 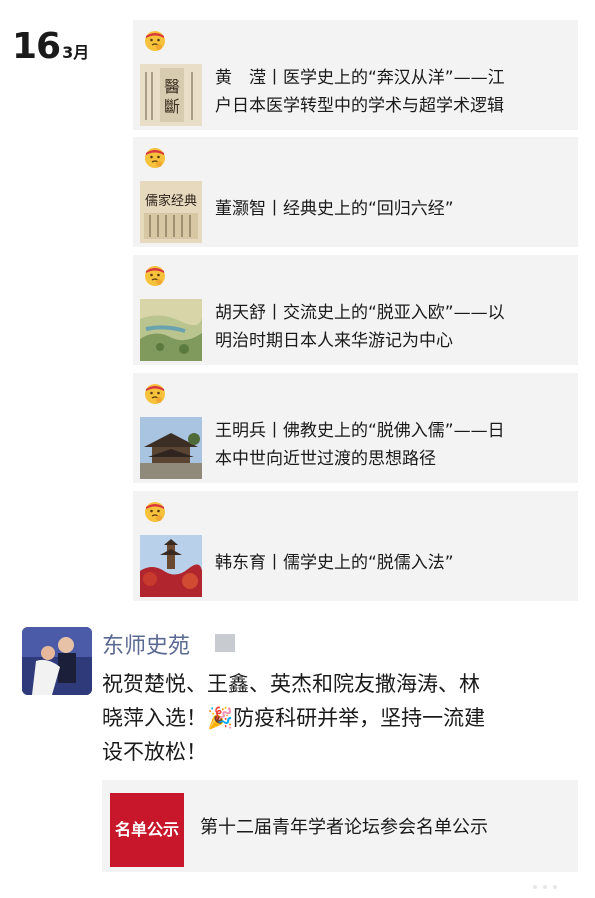 I want to click on article-title-line: 胡天舒丨交流史上的“脱亚入欧”——以, so click(x=360, y=313).